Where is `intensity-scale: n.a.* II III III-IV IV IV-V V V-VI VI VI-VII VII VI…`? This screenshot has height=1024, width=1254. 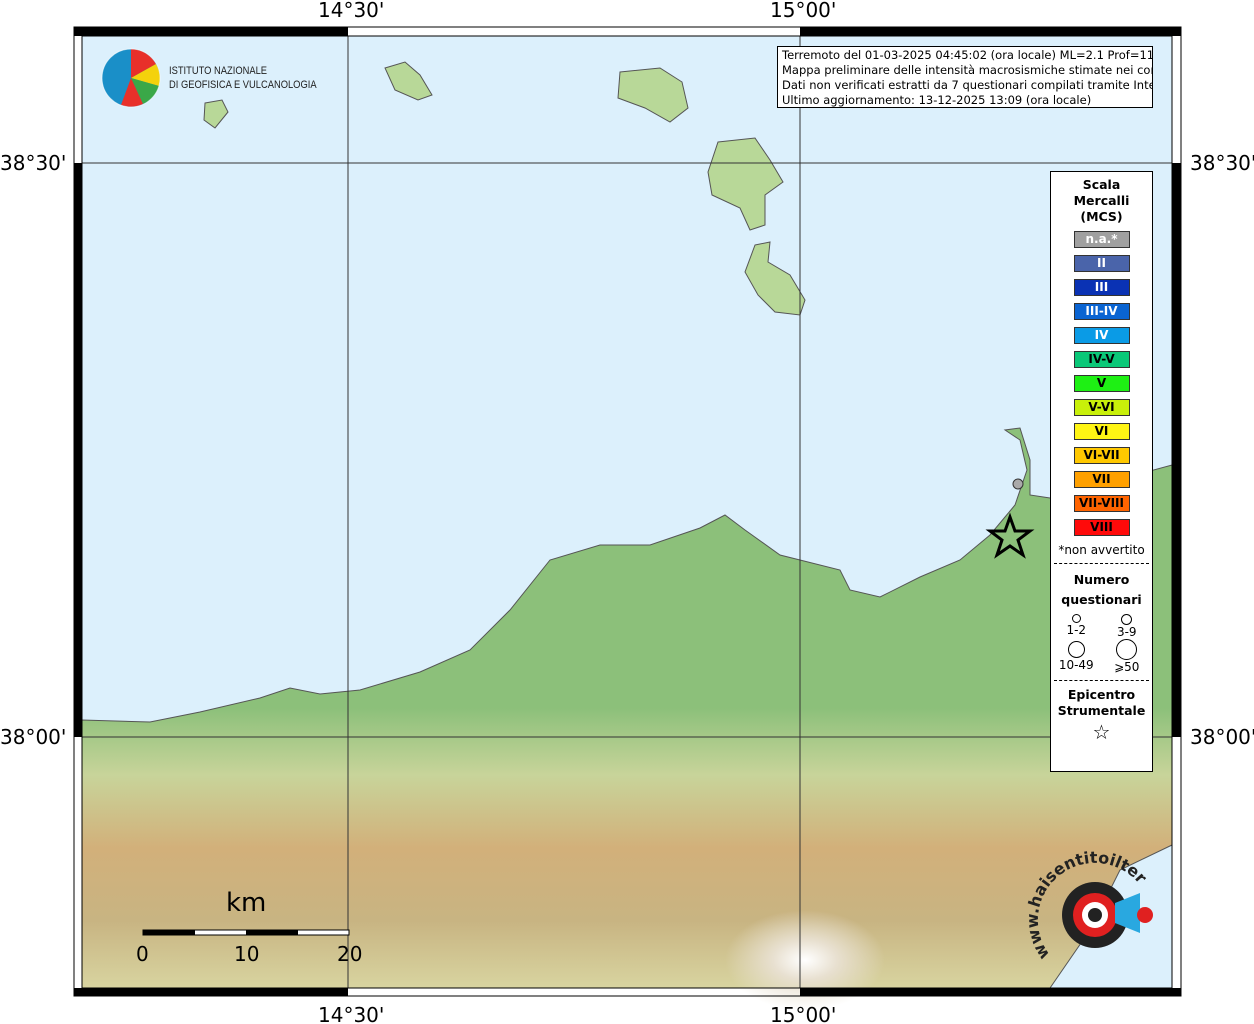
intensity-scale: n.a.* II III III-IV IV IV-V V V-VI VI VI-VII VII VI… is located at coordinates (1101, 383).